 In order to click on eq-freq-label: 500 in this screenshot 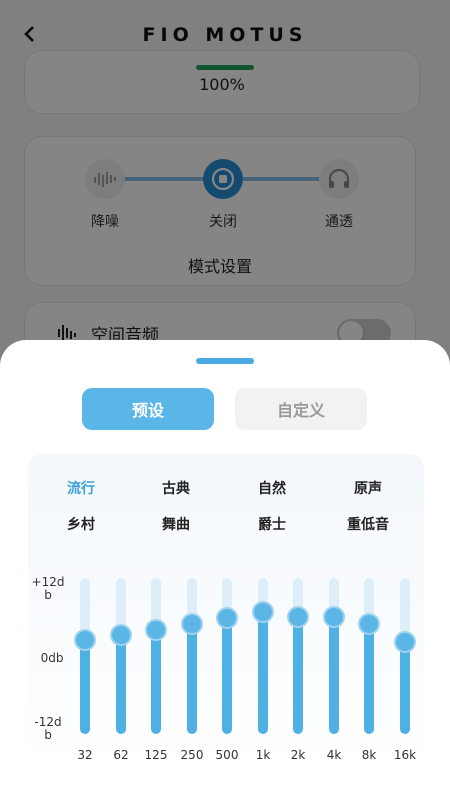, I will do `click(227, 755)`.